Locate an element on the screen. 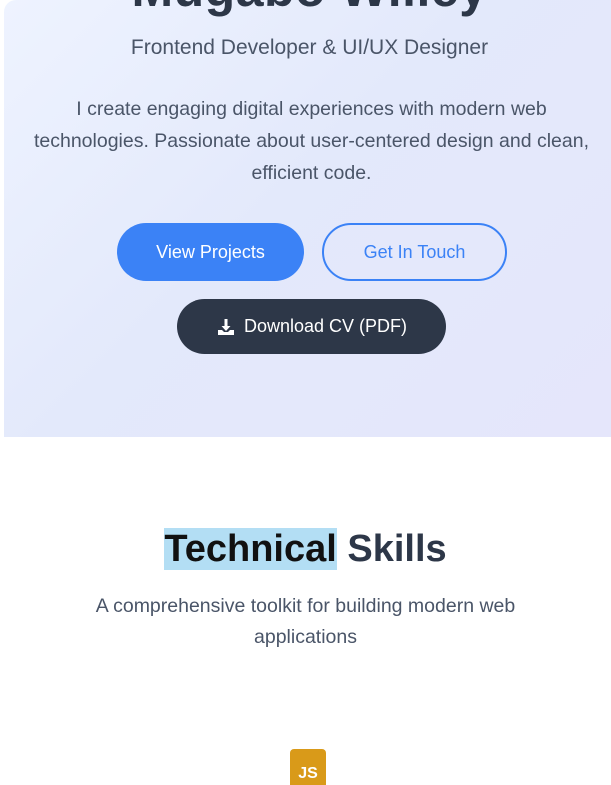 Image resolution: width=611 pixels, height=785 pixels. hero-name: Mugabo Willey is located at coordinates (307, 9).